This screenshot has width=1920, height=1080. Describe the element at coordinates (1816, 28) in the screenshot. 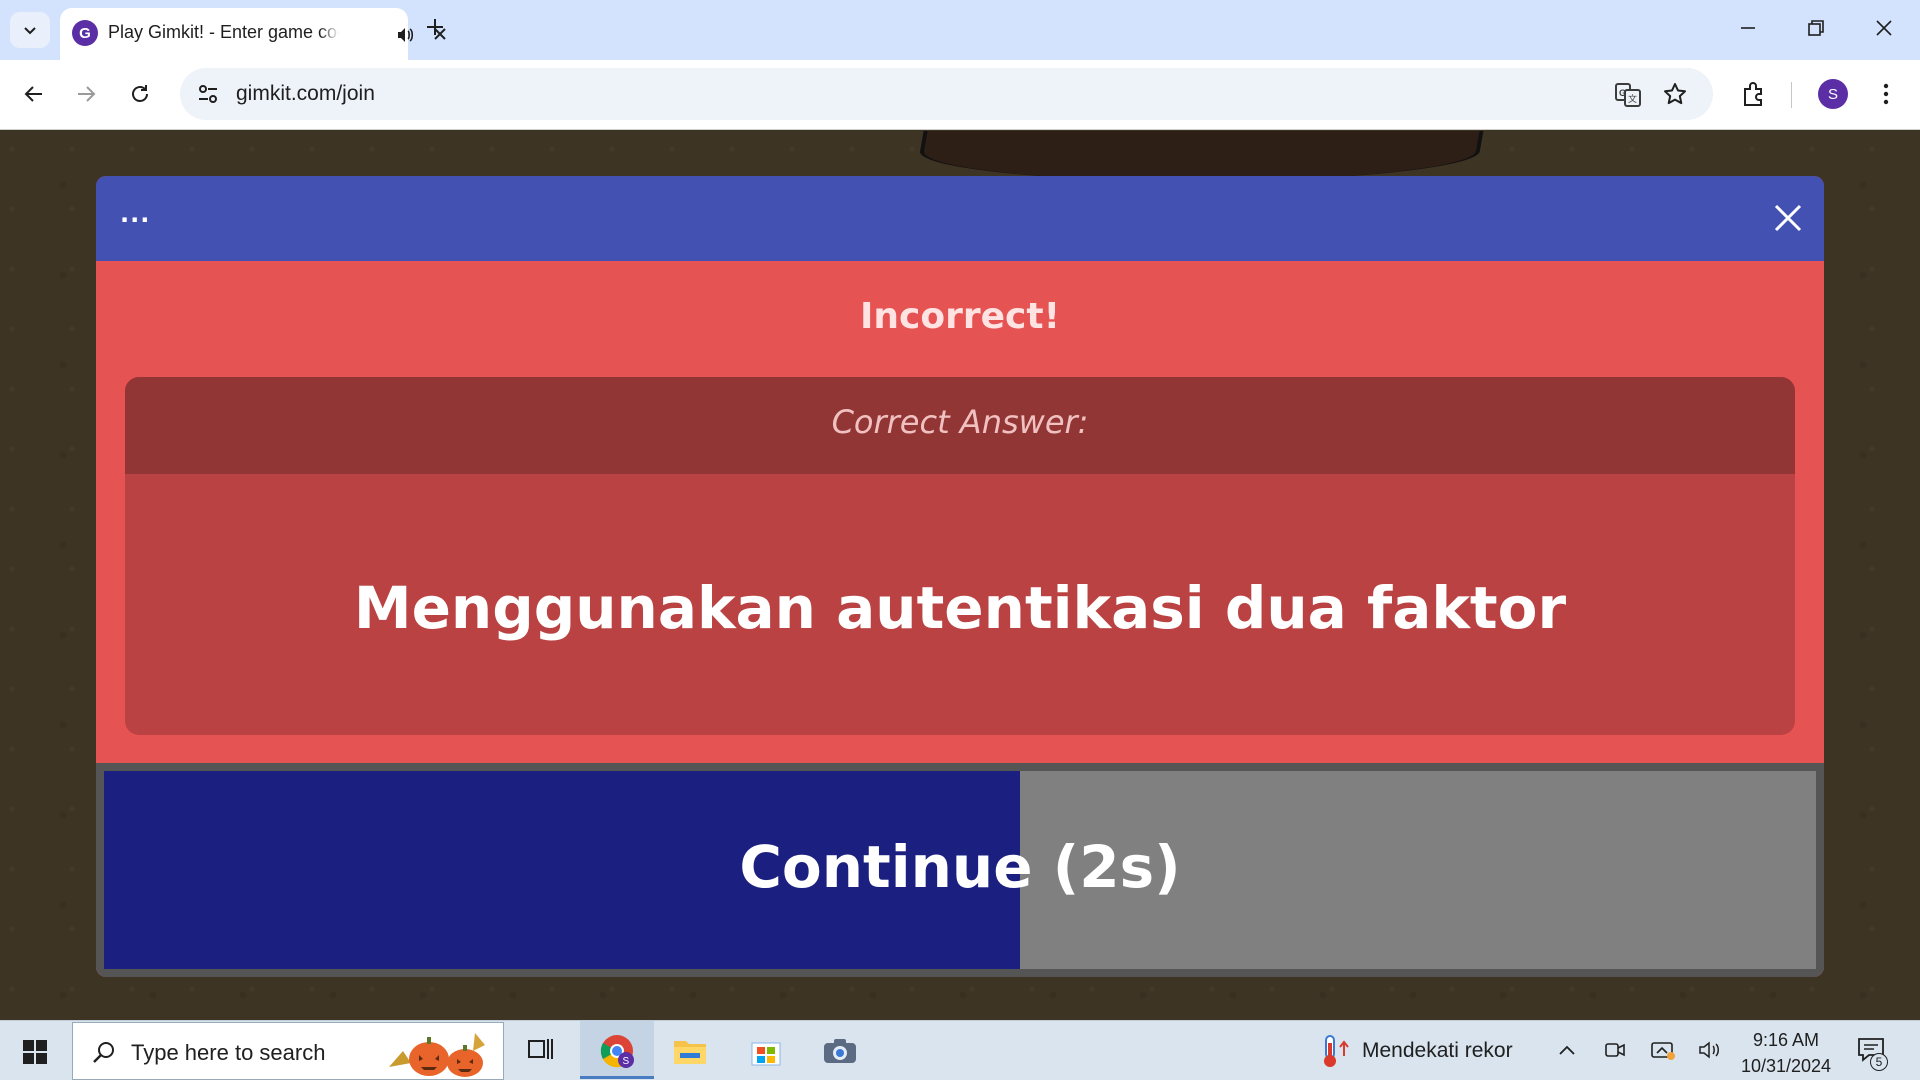

I see `restore-icon` at that location.